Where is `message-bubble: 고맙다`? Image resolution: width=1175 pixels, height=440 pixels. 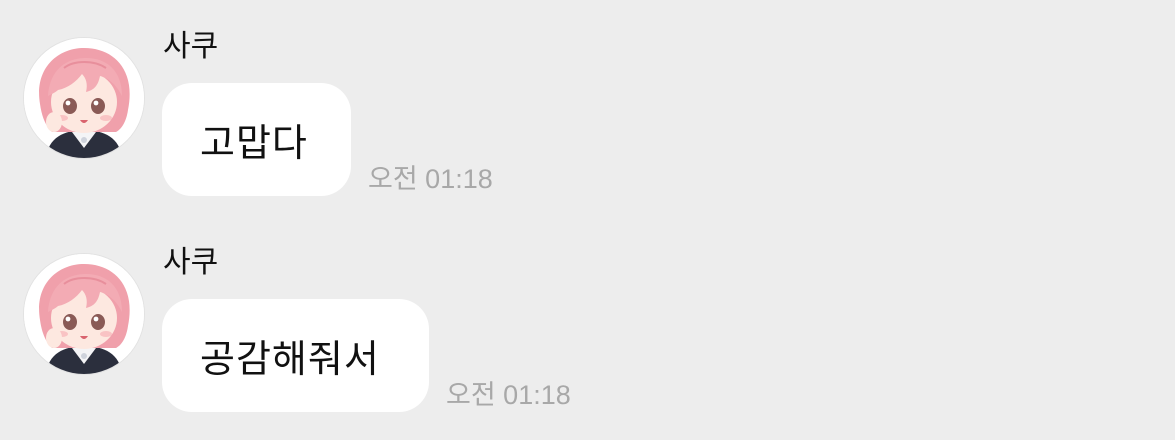
message-bubble: 고맙다 is located at coordinates (256, 139).